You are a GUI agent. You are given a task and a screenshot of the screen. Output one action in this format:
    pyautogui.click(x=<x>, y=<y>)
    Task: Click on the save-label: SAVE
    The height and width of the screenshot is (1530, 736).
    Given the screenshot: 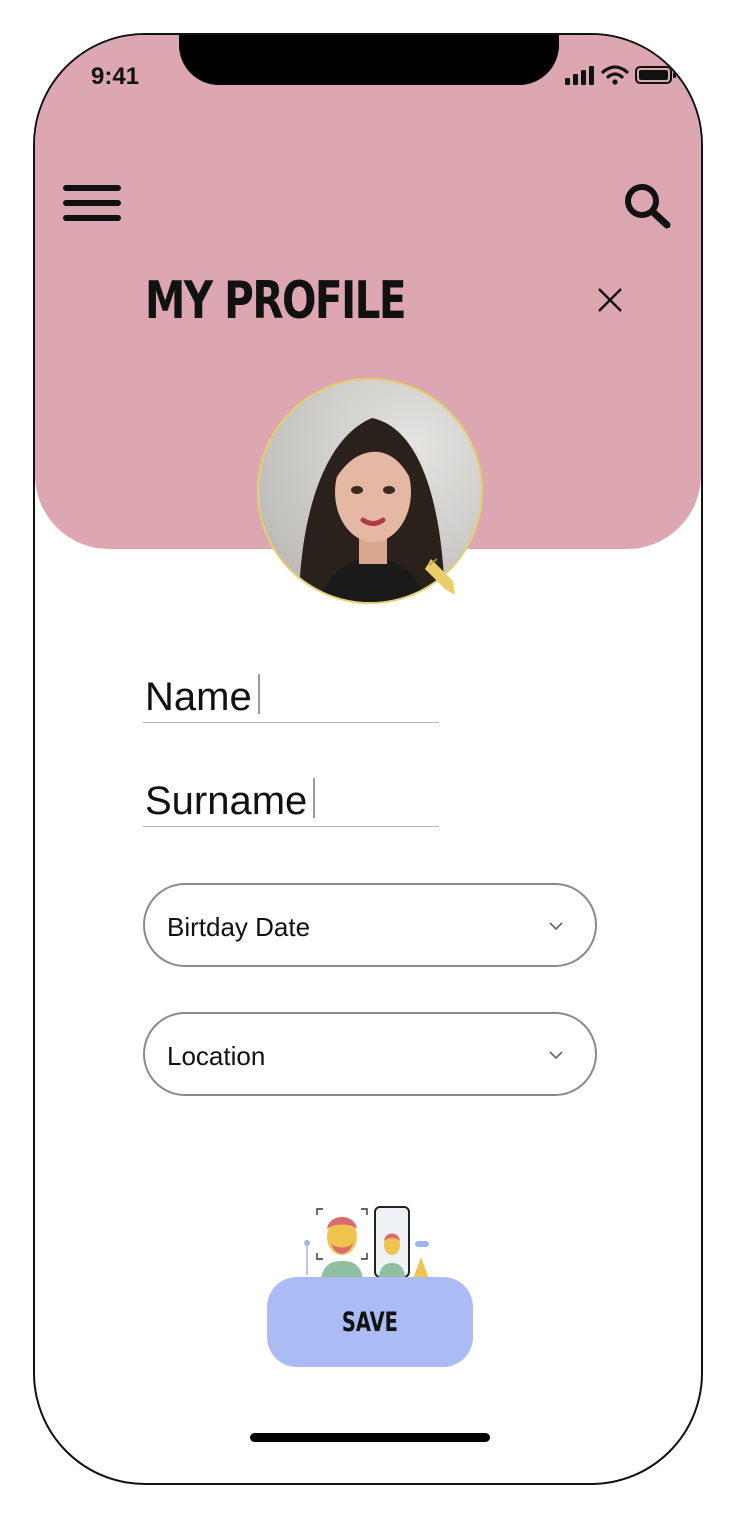 What is the action you would take?
    pyautogui.click(x=370, y=1322)
    